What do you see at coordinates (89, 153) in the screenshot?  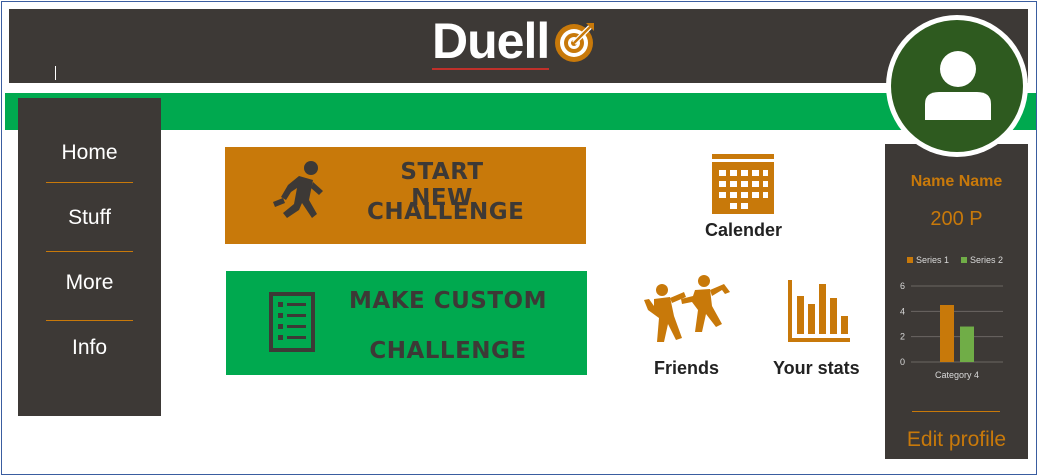 I see `sidebar-item-home: Home` at bounding box center [89, 153].